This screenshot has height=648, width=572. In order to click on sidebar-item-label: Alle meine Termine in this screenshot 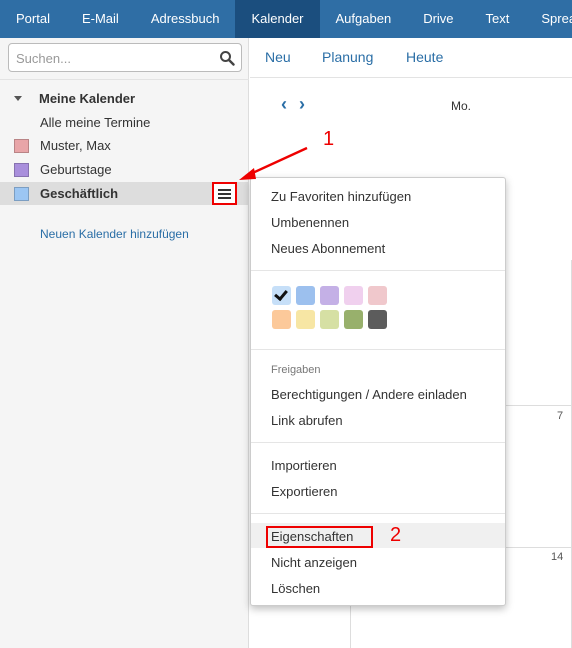, I will do `click(95, 122)`.